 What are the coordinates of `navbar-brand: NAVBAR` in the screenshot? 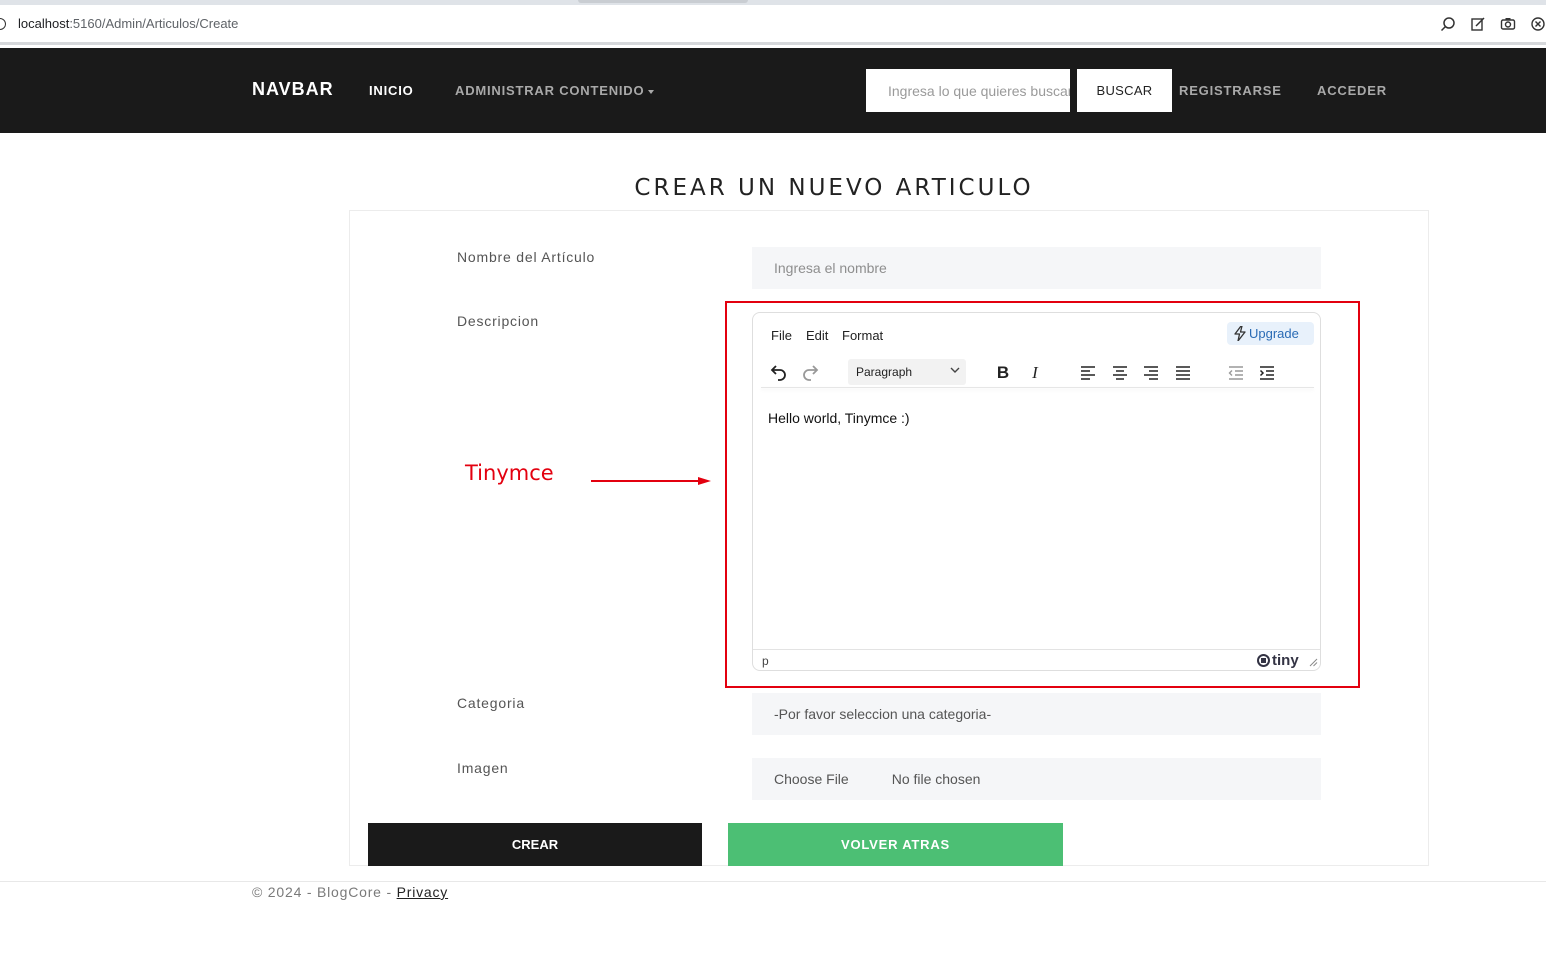 It's located at (293, 89).